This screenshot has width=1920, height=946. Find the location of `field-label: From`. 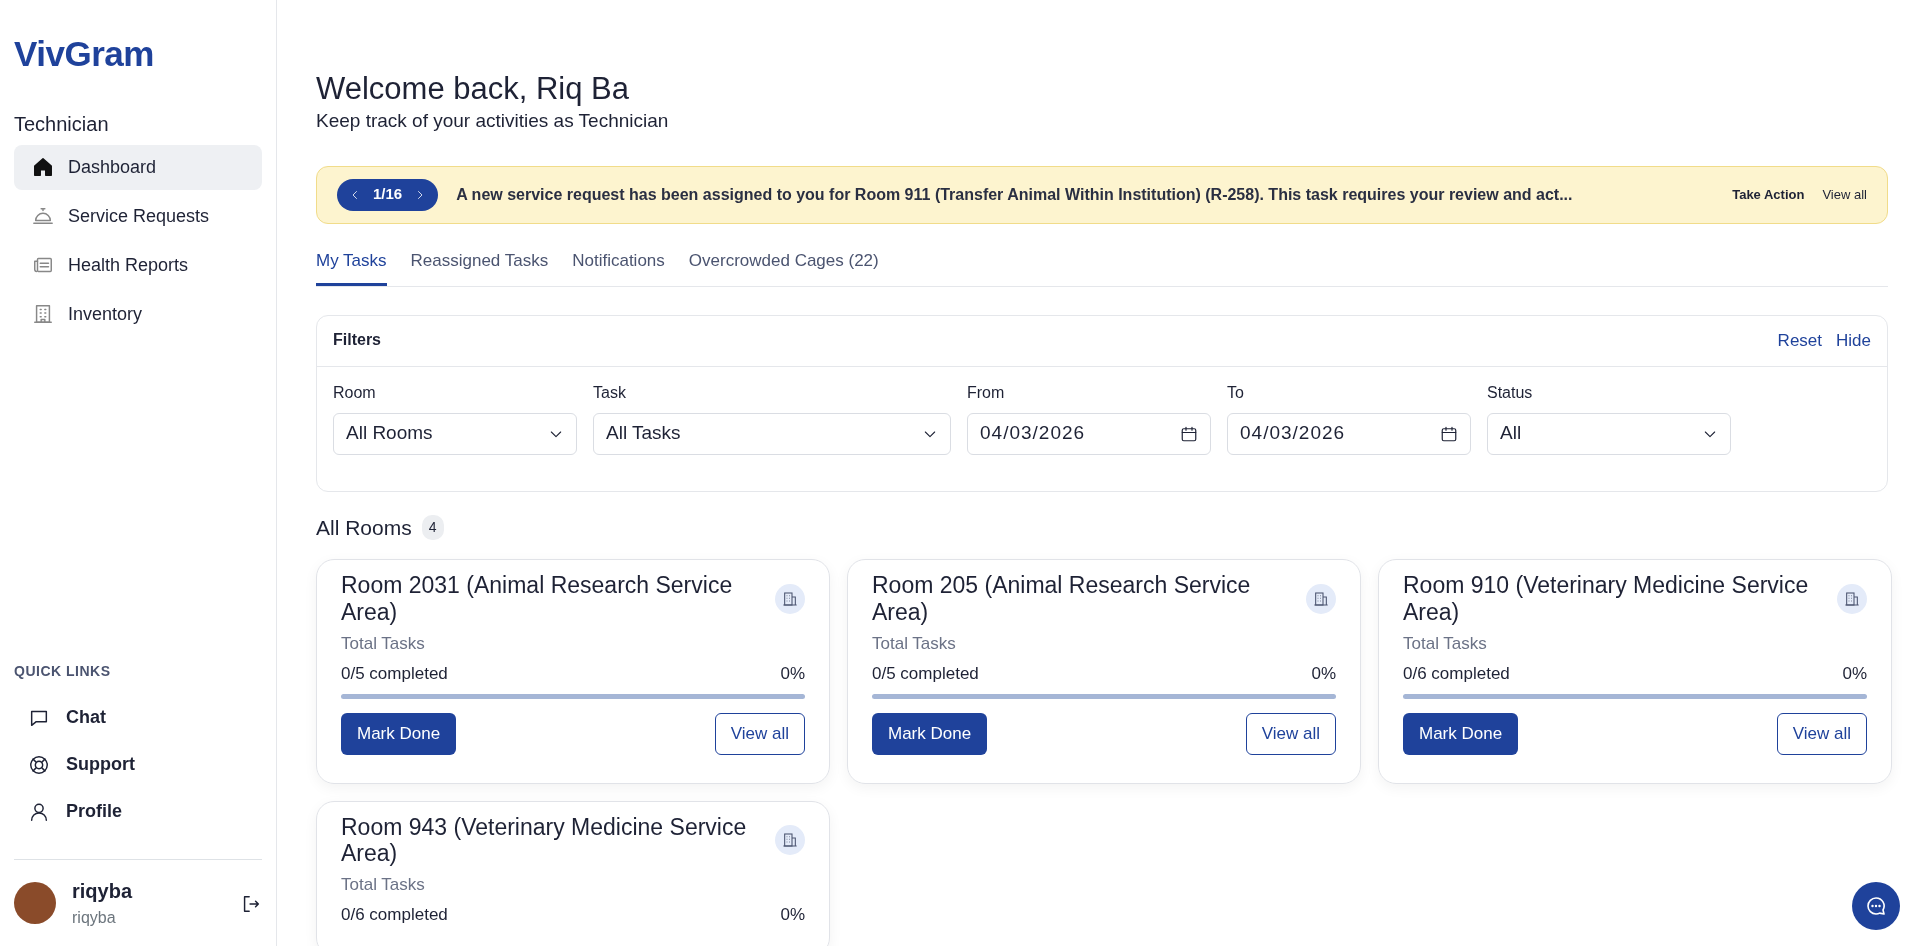

field-label: From is located at coordinates (986, 392).